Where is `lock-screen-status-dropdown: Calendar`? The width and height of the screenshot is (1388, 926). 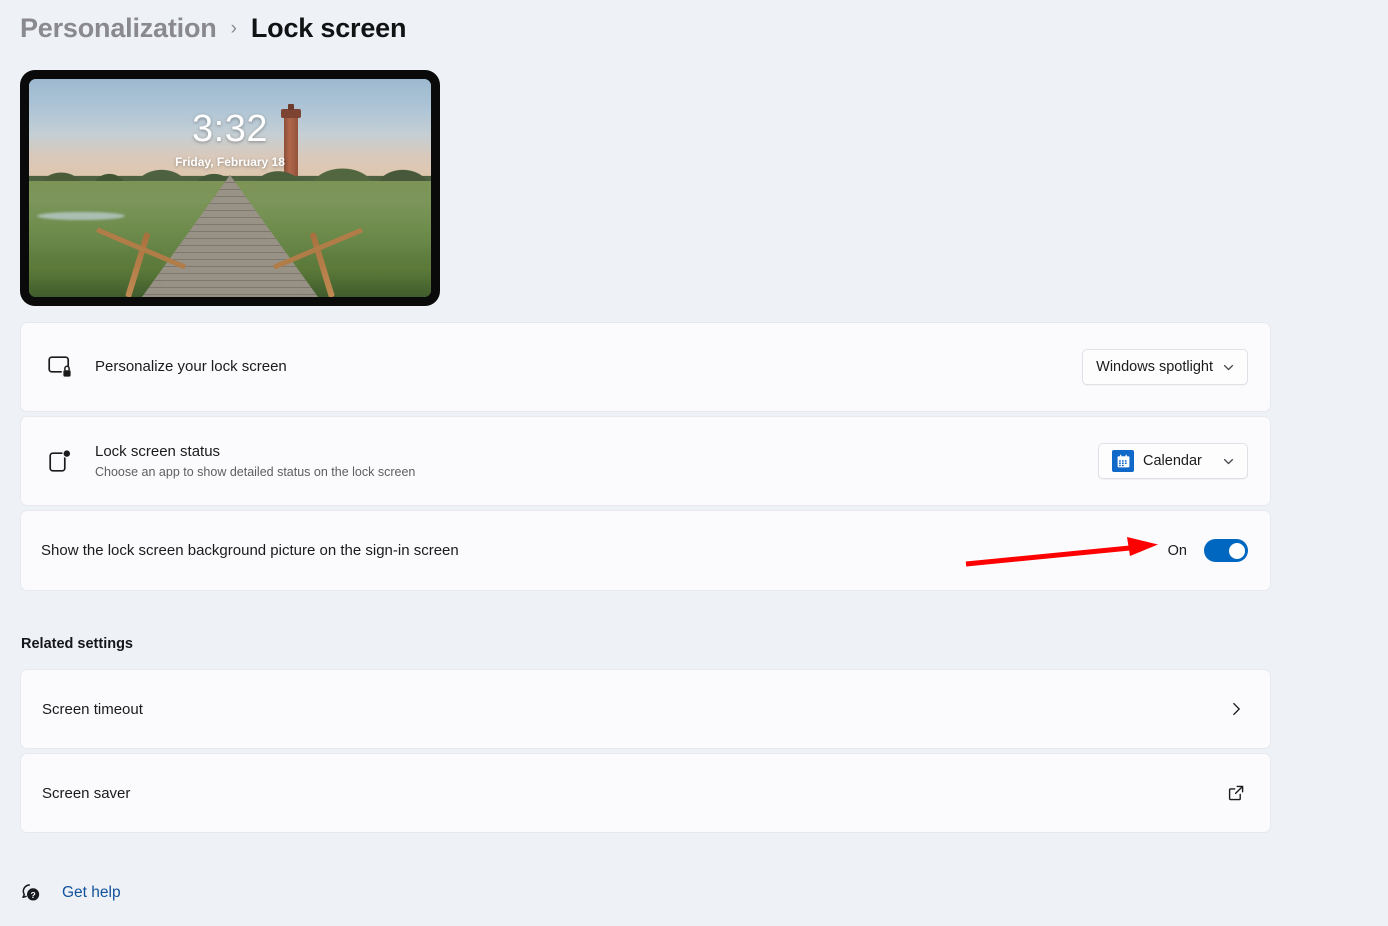 lock-screen-status-dropdown: Calendar is located at coordinates (1173, 461).